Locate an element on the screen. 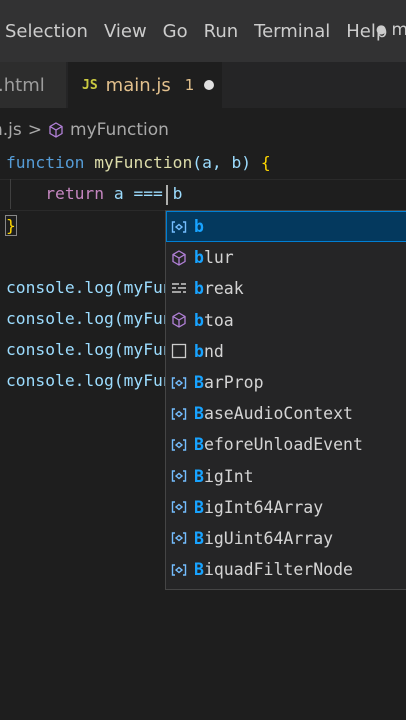 Image resolution: width=406 pixels, height=720 pixels. suggestion-item: BigInt is located at coordinates (286, 476).